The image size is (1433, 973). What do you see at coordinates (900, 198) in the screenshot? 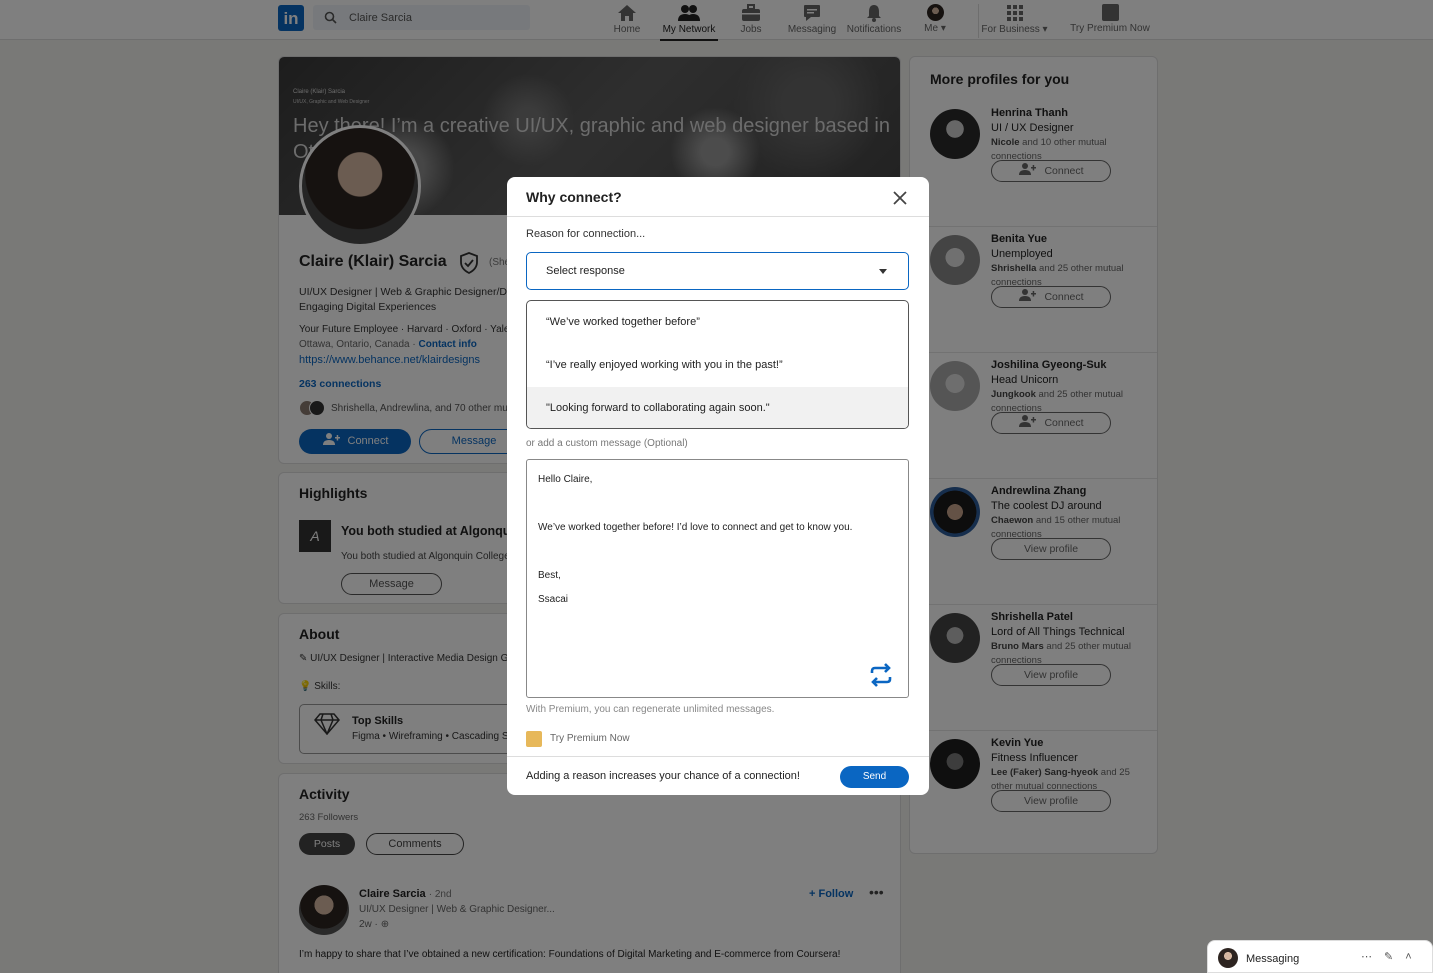
I see `close-icon` at bounding box center [900, 198].